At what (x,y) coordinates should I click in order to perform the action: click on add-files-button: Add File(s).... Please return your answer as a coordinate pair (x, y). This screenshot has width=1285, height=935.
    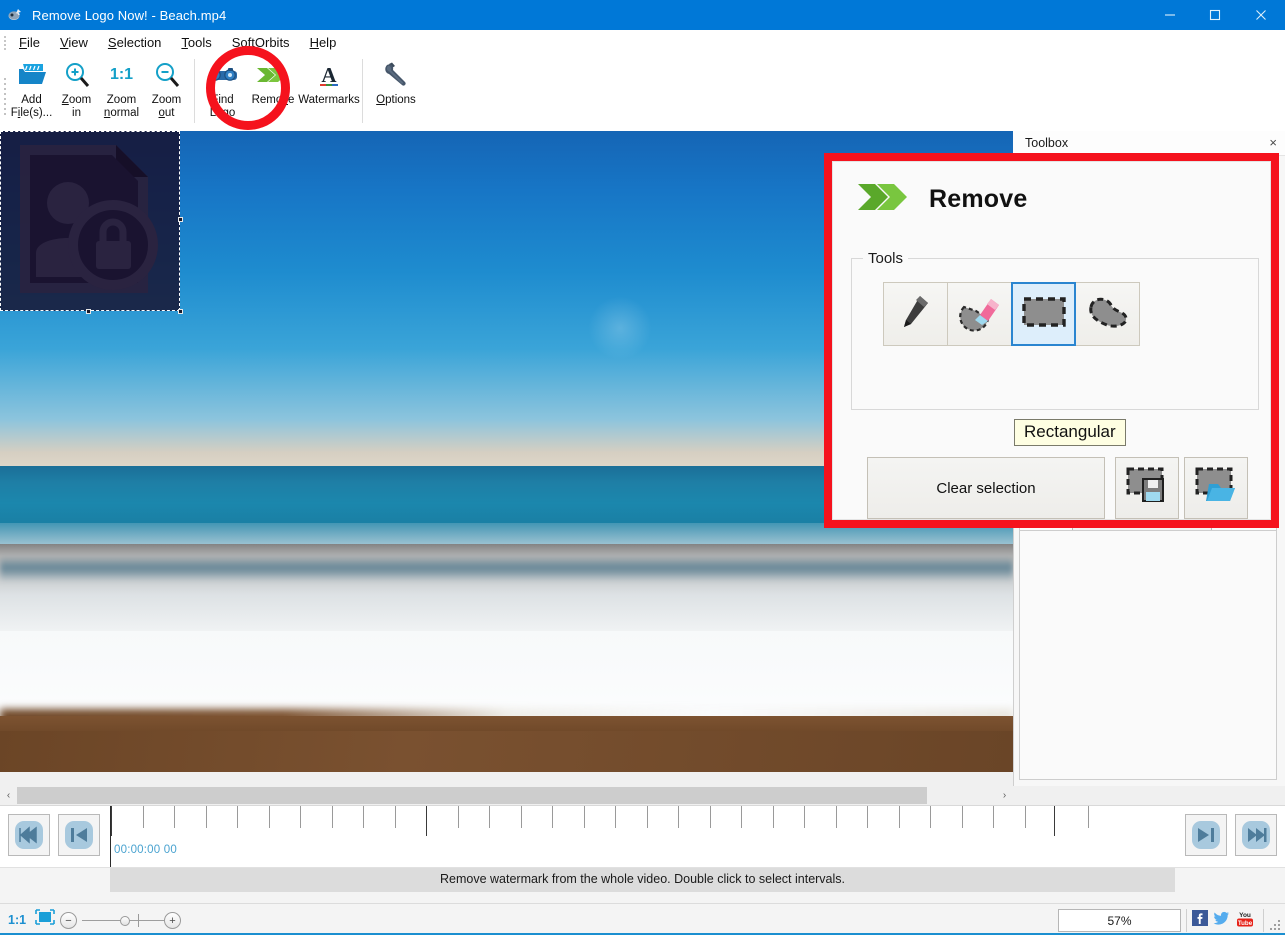
    Looking at the image, I should click on (31, 91).